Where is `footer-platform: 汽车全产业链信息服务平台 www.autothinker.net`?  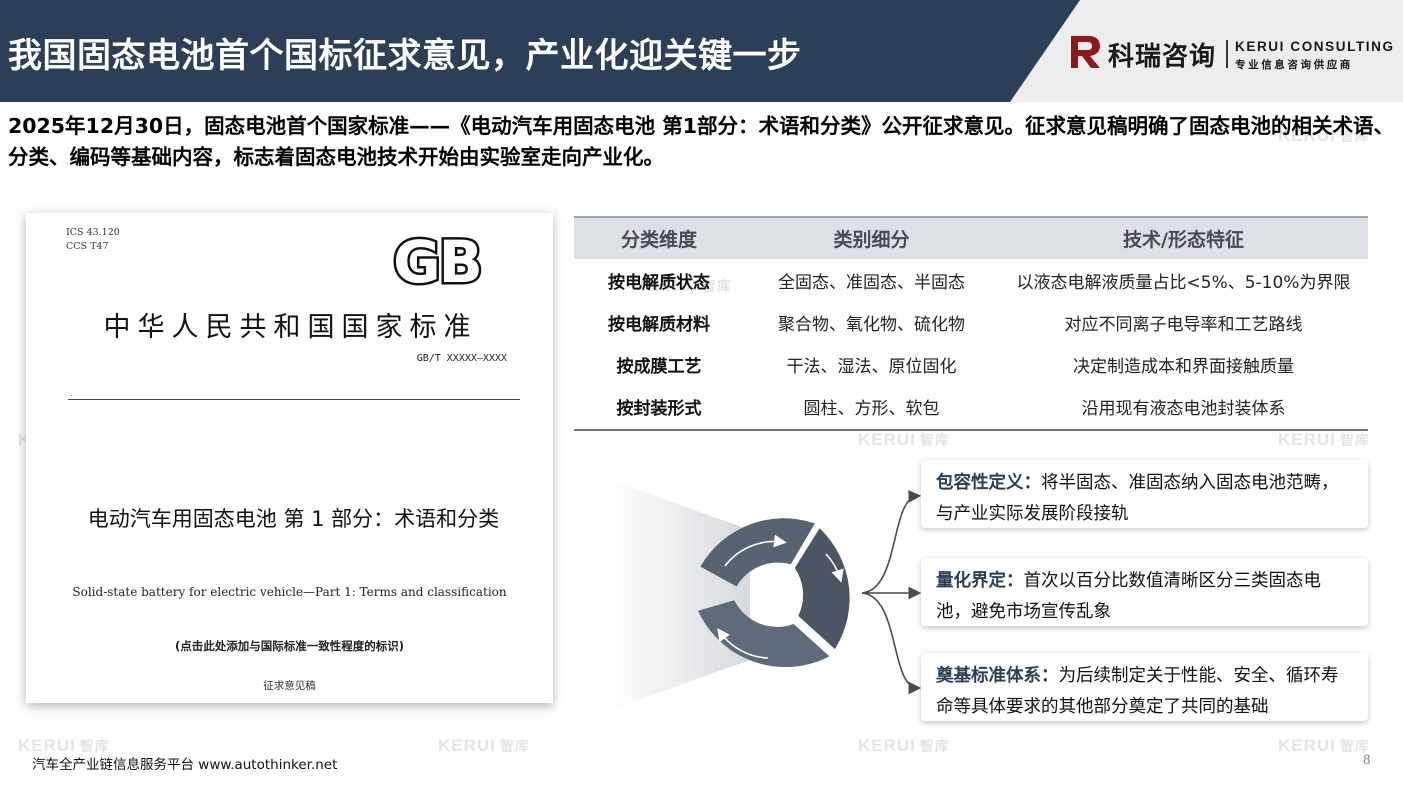 footer-platform: 汽车全产业链信息服务平台 www.autothinker.net is located at coordinates (185, 765).